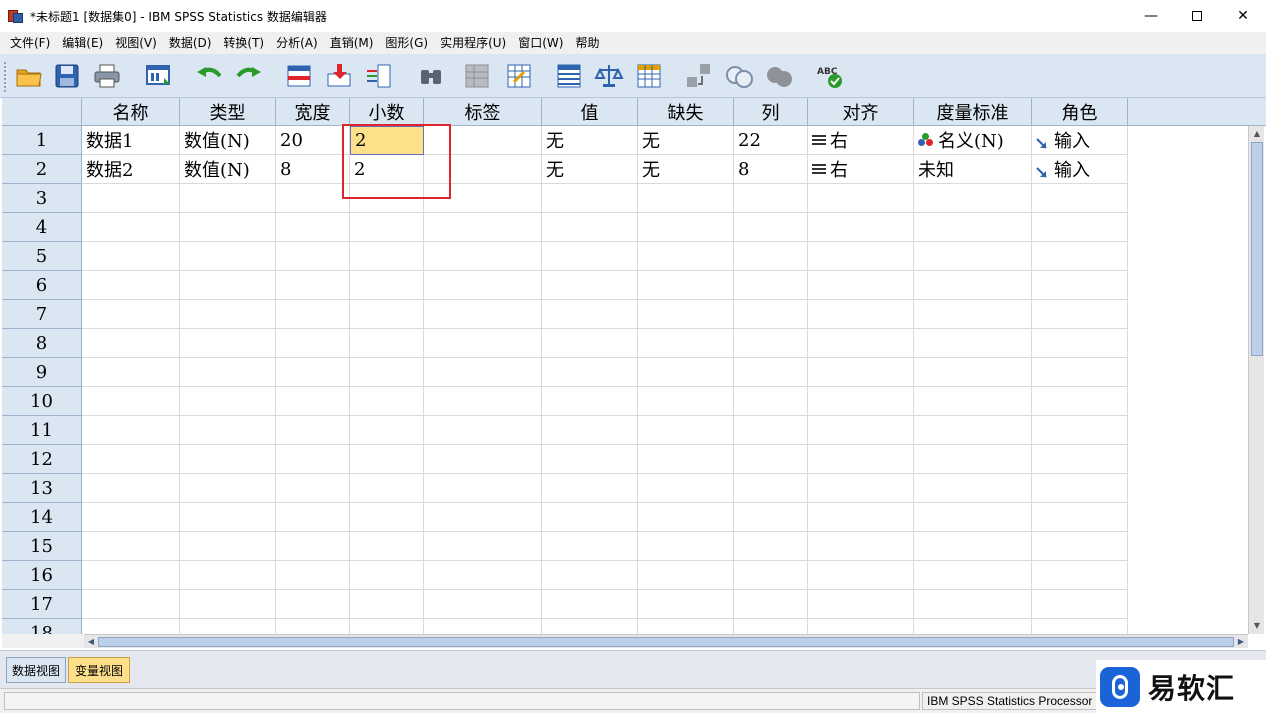  What do you see at coordinates (313, 140) in the screenshot?
I see `cell-width: 20` at bounding box center [313, 140].